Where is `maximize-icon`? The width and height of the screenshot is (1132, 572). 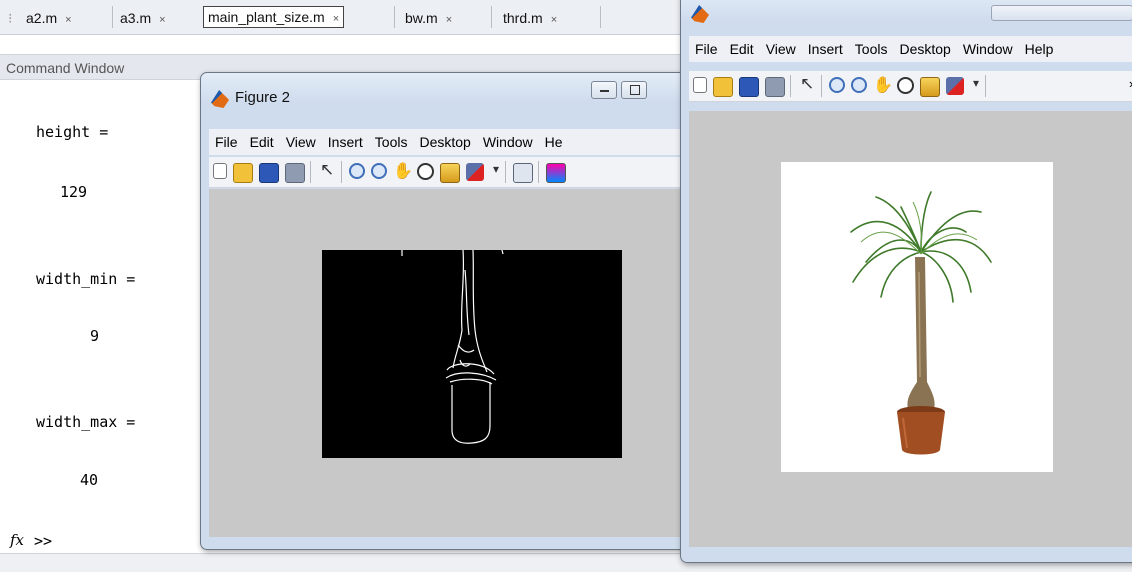 maximize-icon is located at coordinates (635, 90).